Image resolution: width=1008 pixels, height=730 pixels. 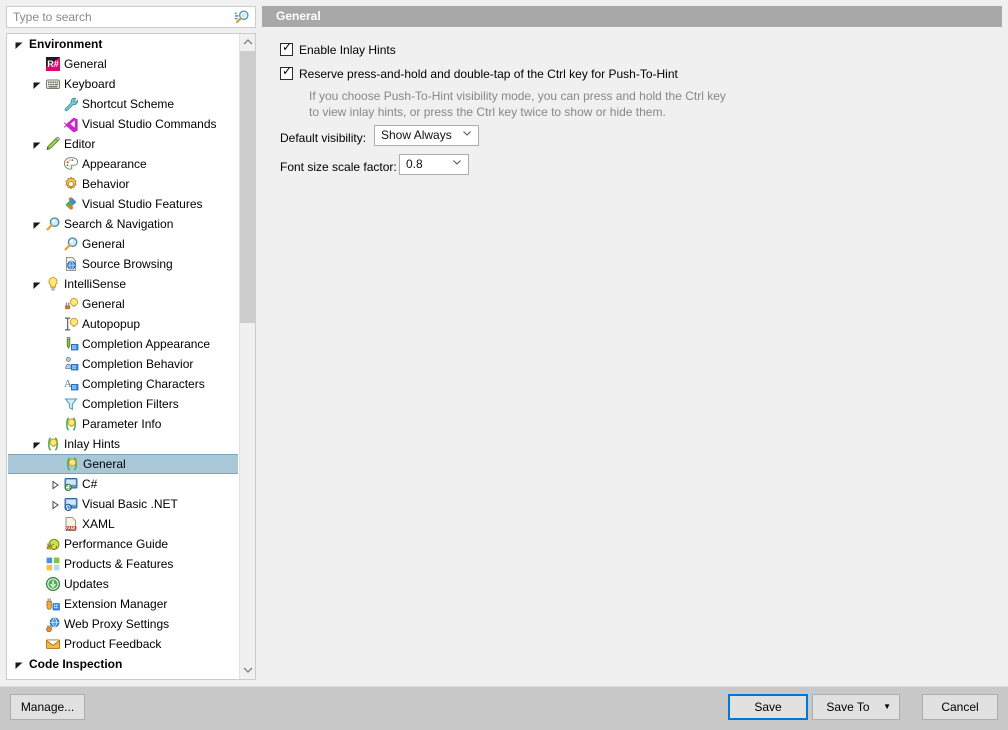 What do you see at coordinates (114, 164) in the screenshot?
I see `tree-item-label: Appearance` at bounding box center [114, 164].